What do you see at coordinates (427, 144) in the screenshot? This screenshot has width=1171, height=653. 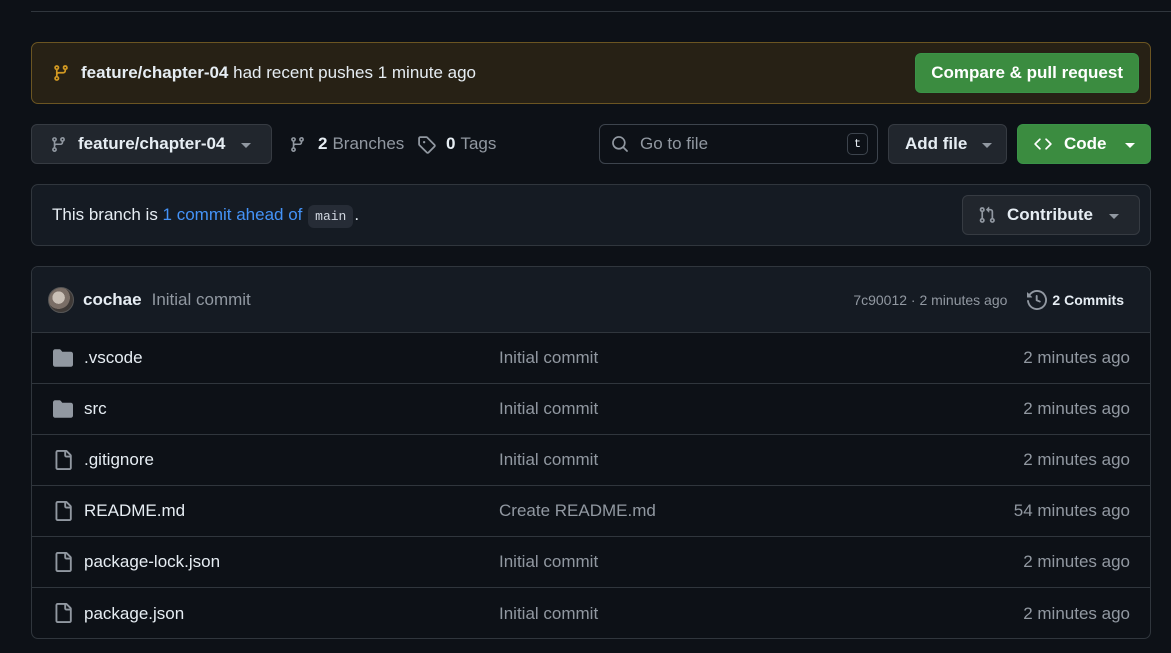 I see `tag-icon` at bounding box center [427, 144].